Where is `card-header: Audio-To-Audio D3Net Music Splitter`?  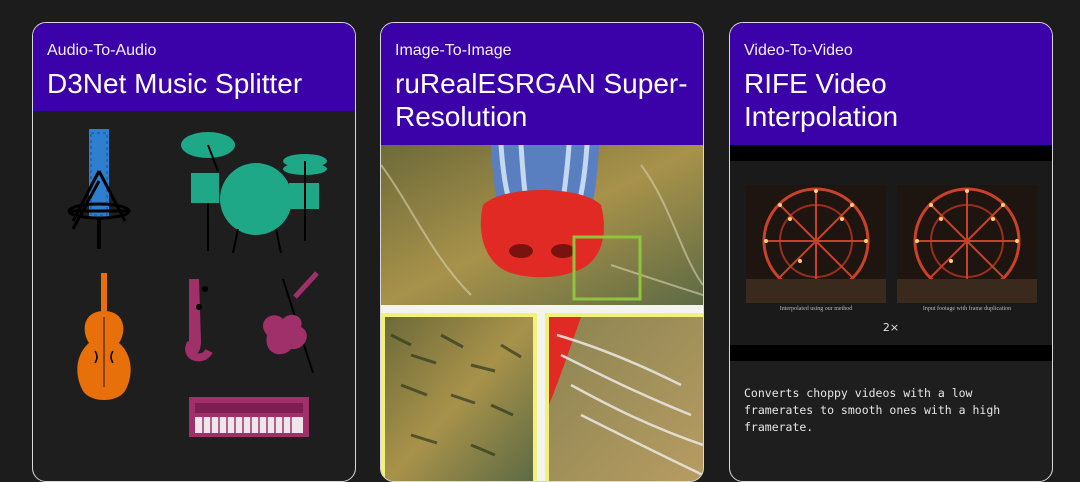 card-header: Audio-To-Audio D3Net Music Splitter is located at coordinates (194, 67).